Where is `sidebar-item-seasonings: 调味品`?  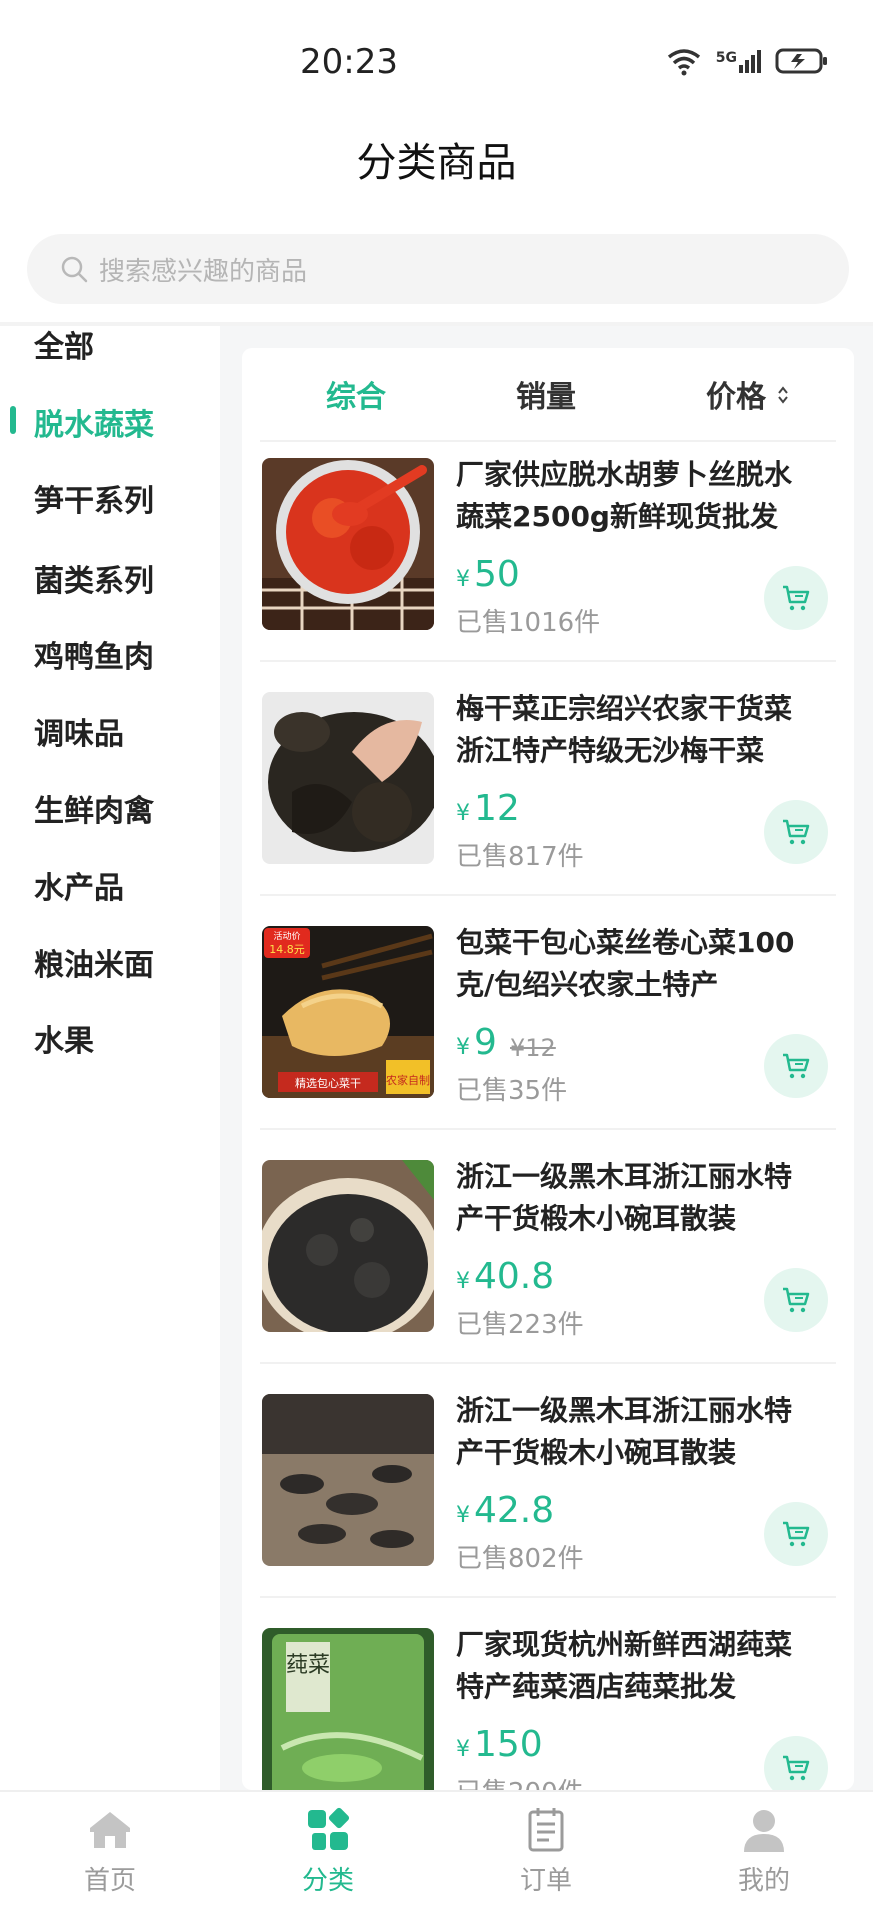 sidebar-item-seasonings: 调味品 is located at coordinates (79, 731).